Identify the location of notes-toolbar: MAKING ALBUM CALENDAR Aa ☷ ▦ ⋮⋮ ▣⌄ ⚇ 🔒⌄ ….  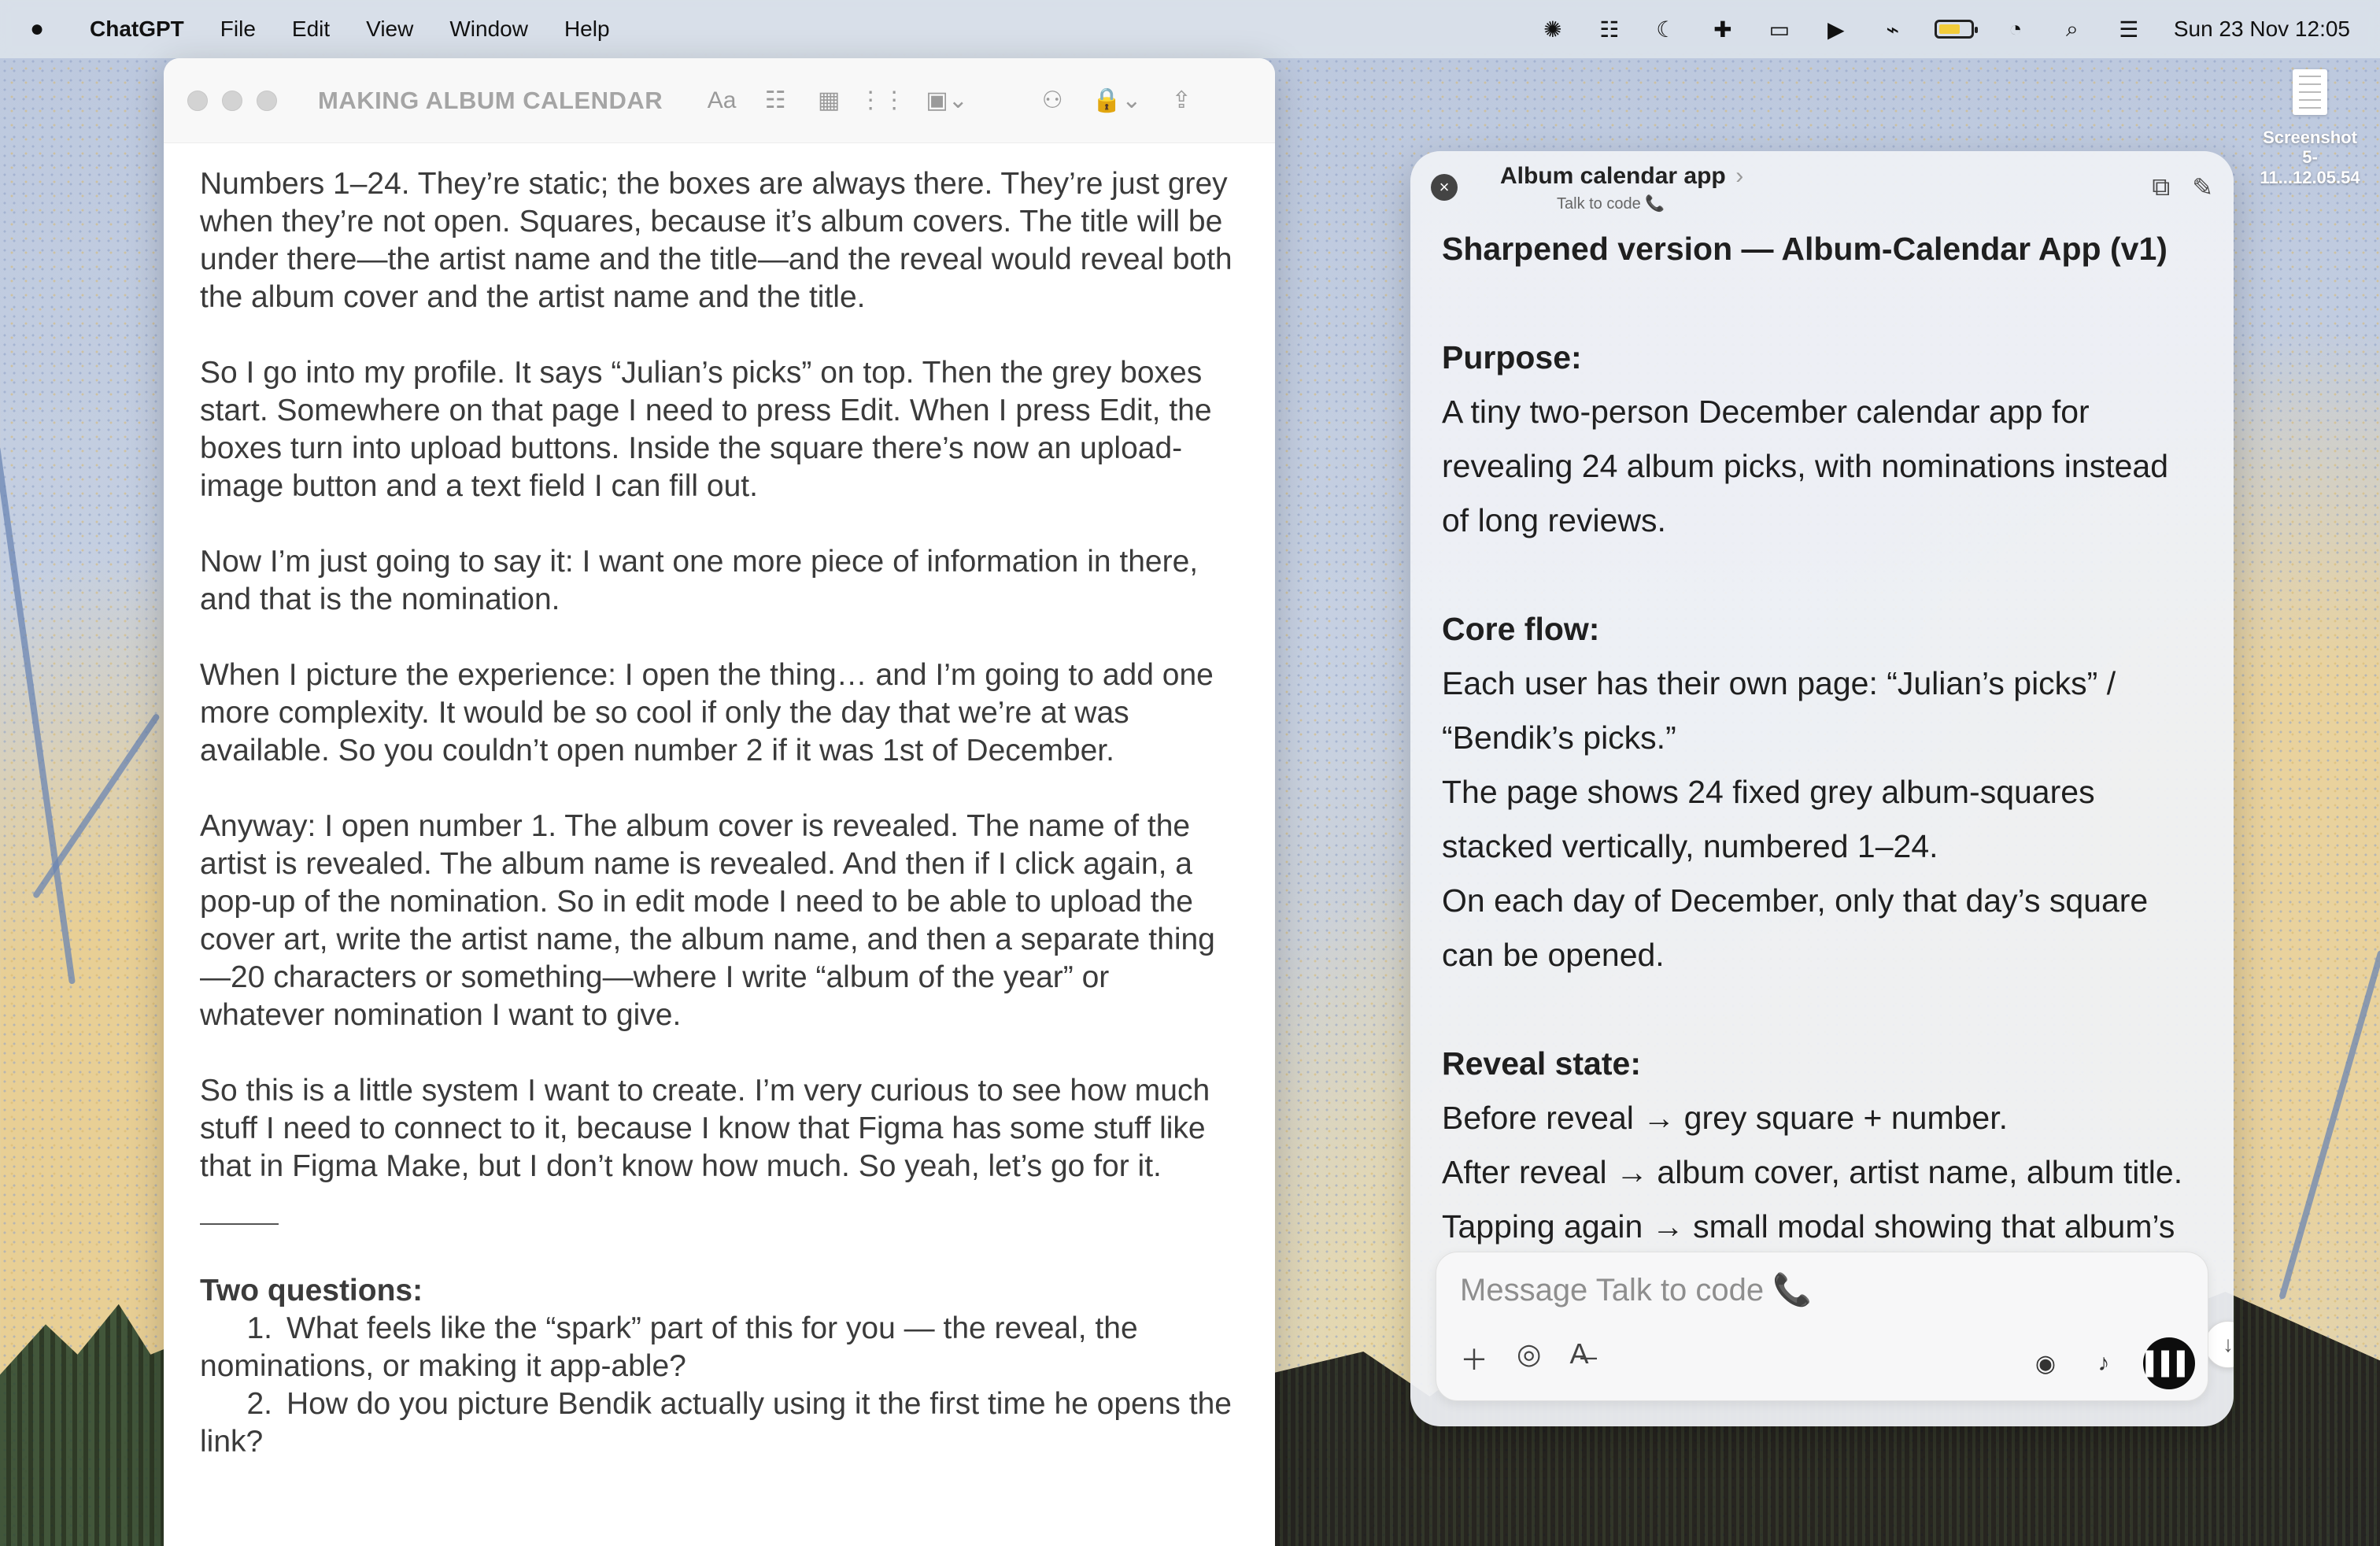
(719, 100).